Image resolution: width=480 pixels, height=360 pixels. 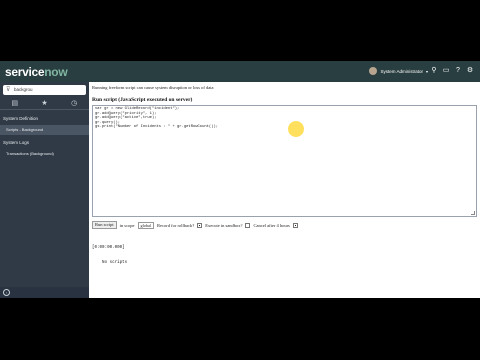 What do you see at coordinates (200, 225) in the screenshot?
I see `rollback-checkbox` at bounding box center [200, 225].